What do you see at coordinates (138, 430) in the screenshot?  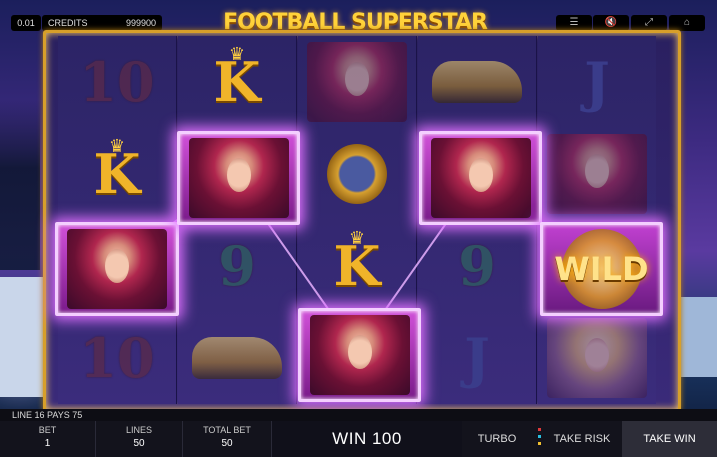 I see `lines-label: LINES` at bounding box center [138, 430].